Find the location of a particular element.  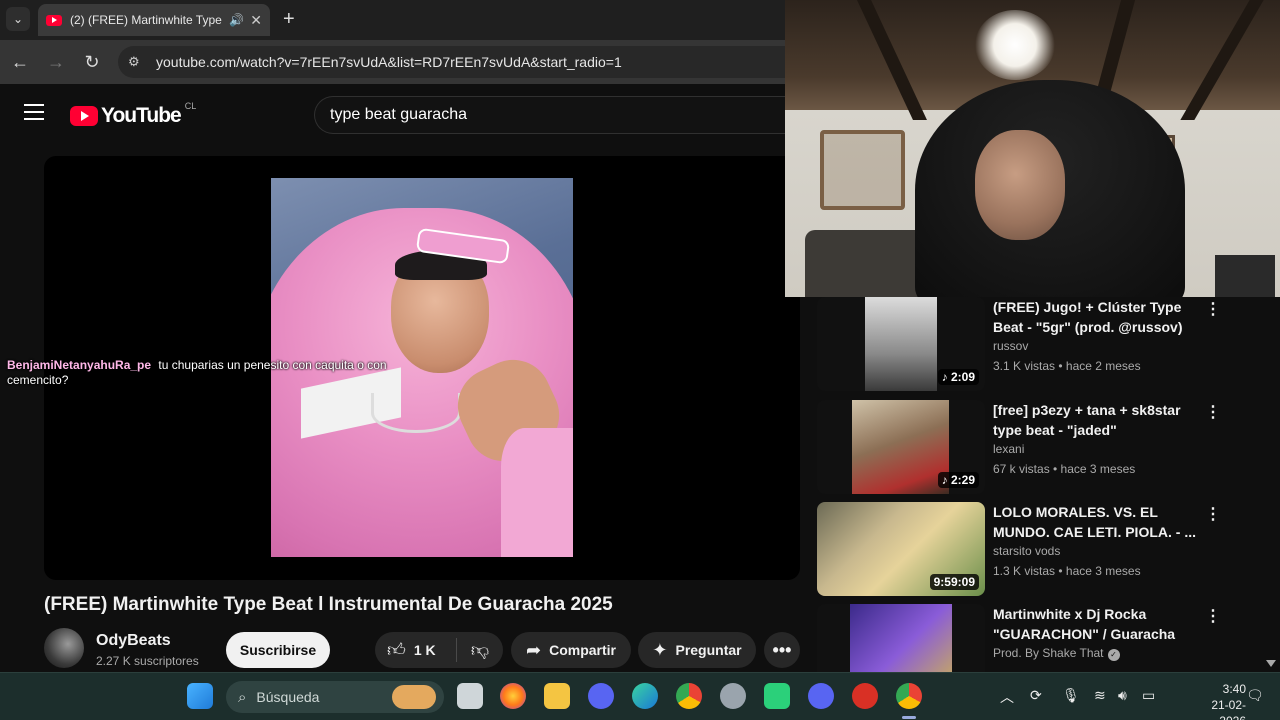

back-arrow-icon: ← is located at coordinates (20, 62).